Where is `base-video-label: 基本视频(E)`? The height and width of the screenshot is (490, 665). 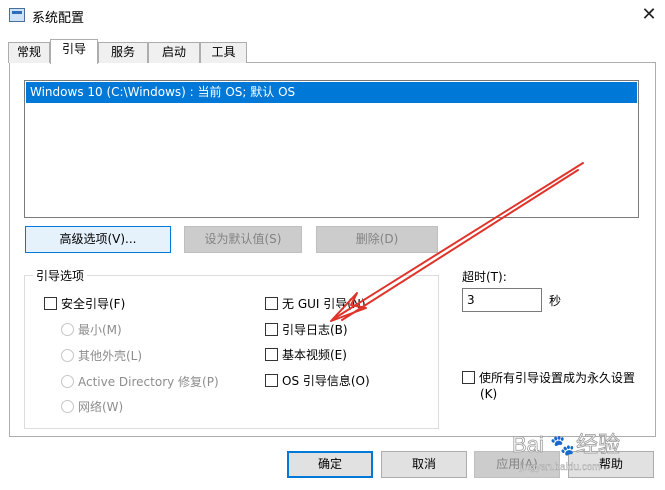
base-video-label: 基本视频(E) is located at coordinates (314, 355).